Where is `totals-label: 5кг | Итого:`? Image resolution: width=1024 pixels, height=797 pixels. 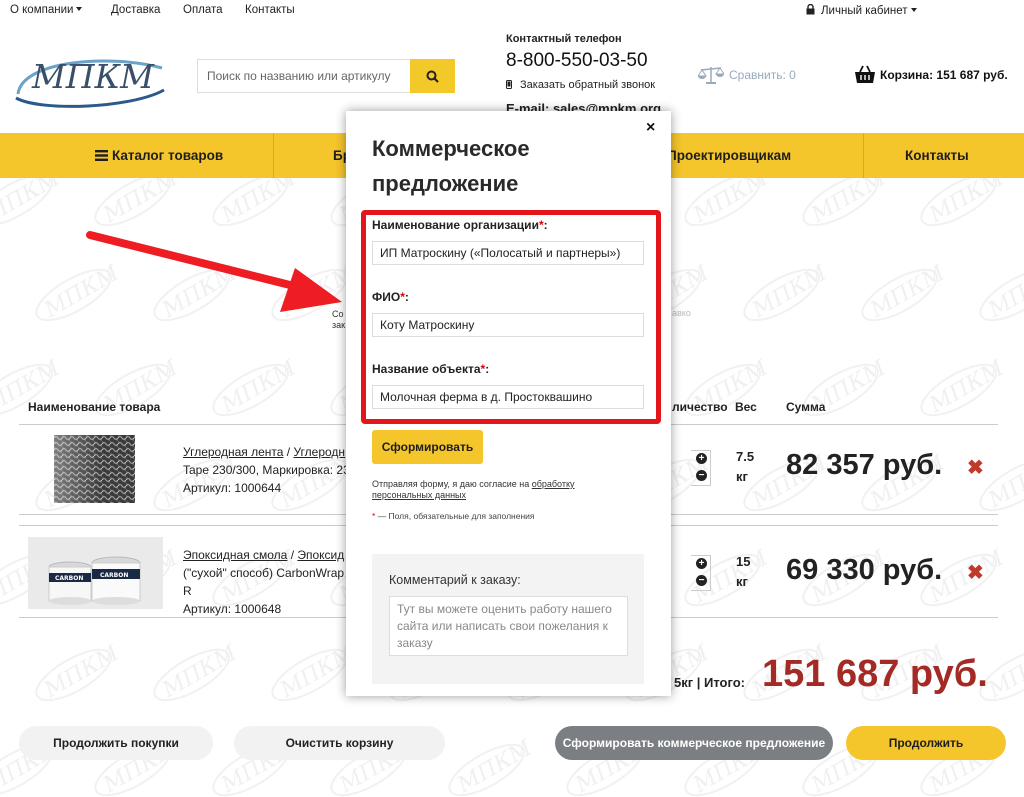
totals-label: 5кг | Итого: is located at coordinates (710, 682).